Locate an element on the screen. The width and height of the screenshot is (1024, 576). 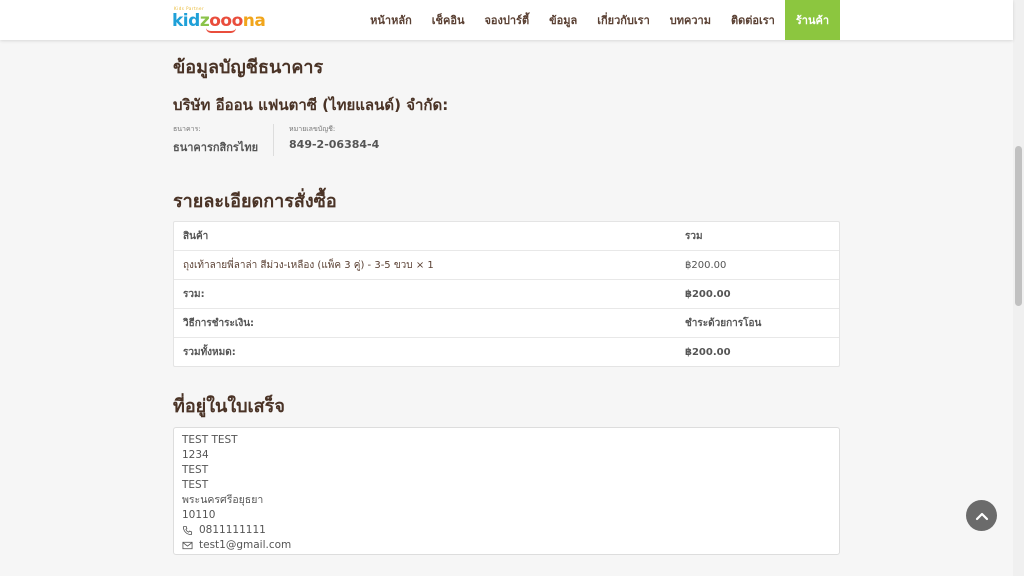
billing-address-title: ที่อยู่ในใบเสร็จ is located at coordinates (229, 406).